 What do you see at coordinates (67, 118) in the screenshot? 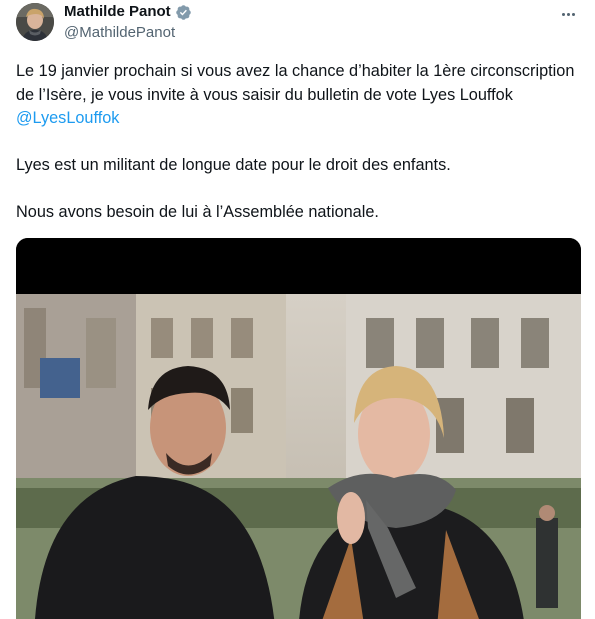
I see `mention-link: @LyesLouffok` at bounding box center [67, 118].